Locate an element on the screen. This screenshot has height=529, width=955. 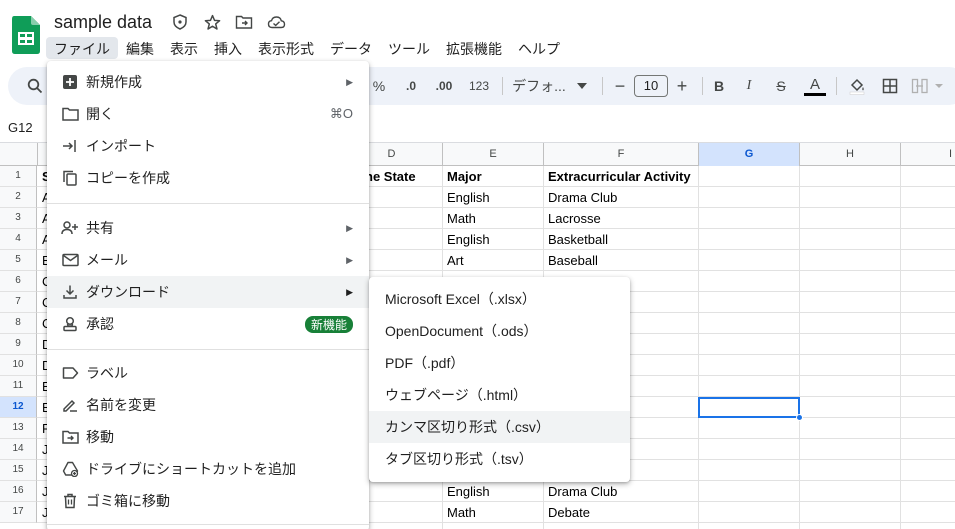
cell-activity: Debate is located at coordinates (621, 512).